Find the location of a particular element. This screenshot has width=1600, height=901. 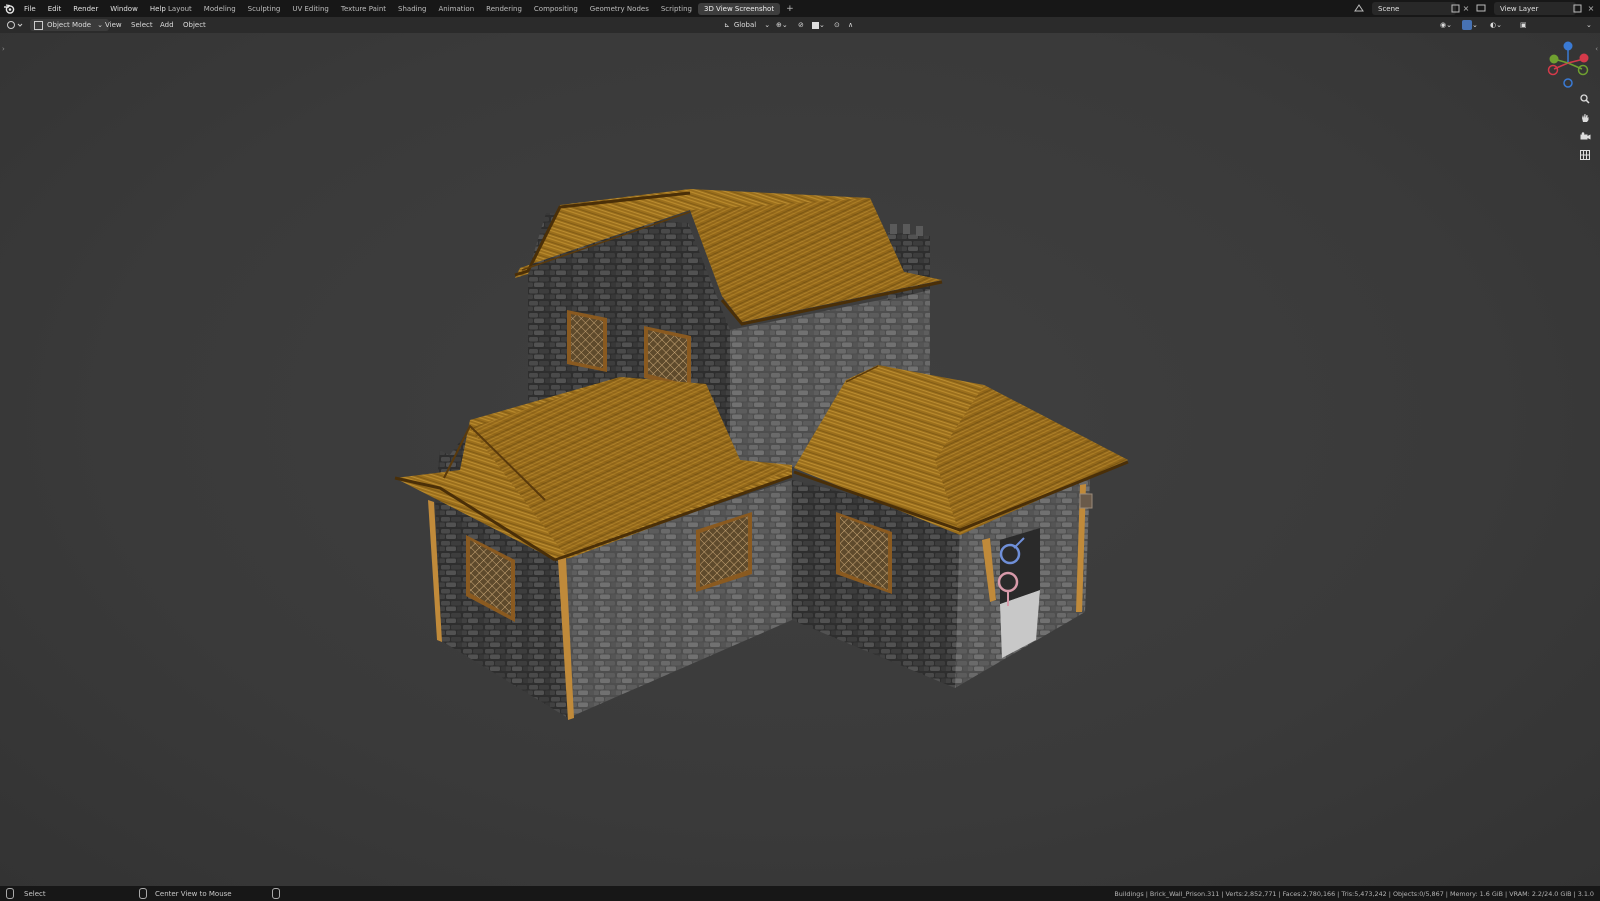

tab-layout: Layout is located at coordinates (180, 9).